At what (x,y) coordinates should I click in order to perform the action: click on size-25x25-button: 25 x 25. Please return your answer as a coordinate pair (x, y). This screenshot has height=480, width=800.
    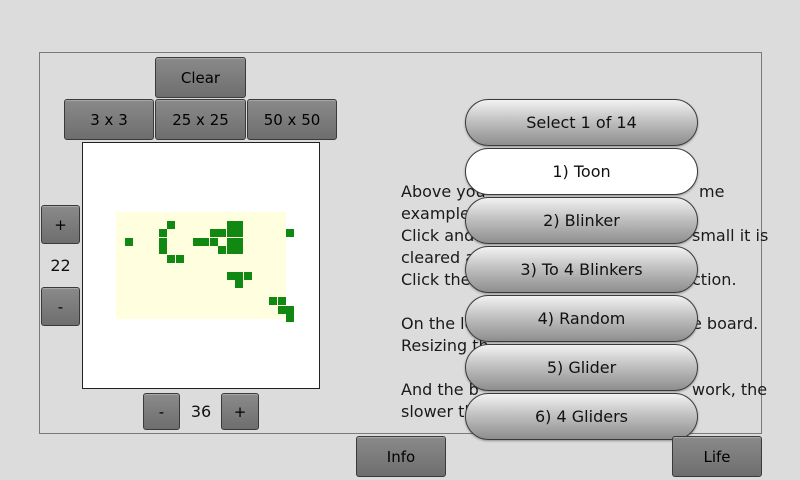
    Looking at the image, I should click on (200, 119).